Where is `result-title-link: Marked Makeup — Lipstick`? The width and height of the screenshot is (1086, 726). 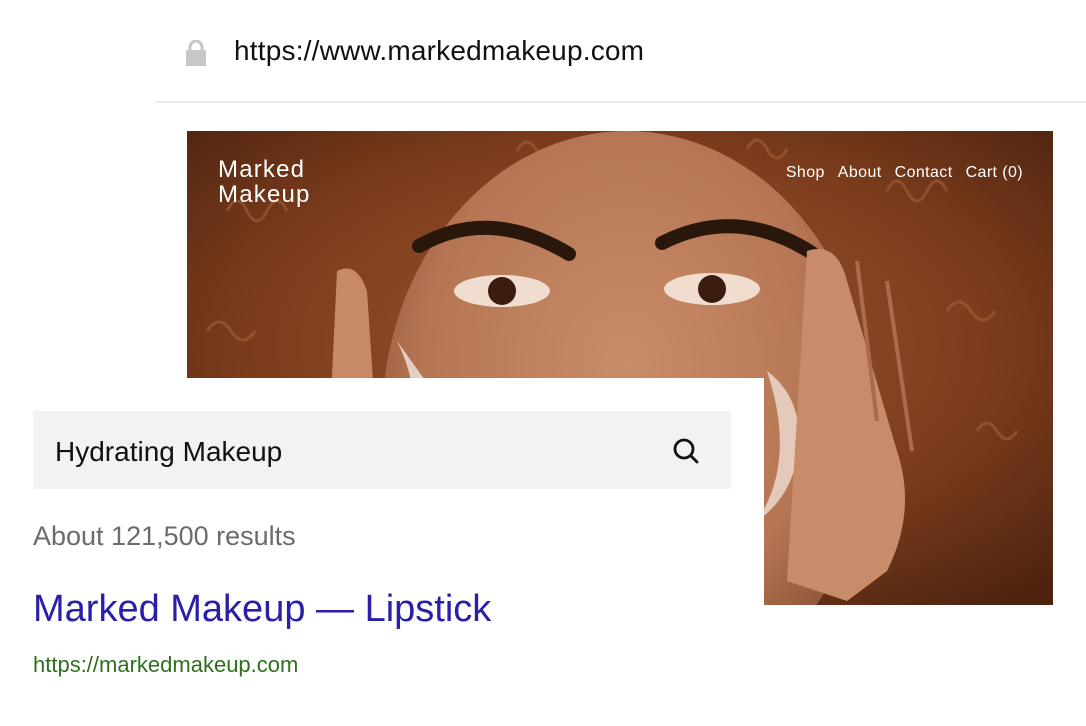 result-title-link: Marked Makeup — Lipstick is located at coordinates (262, 609).